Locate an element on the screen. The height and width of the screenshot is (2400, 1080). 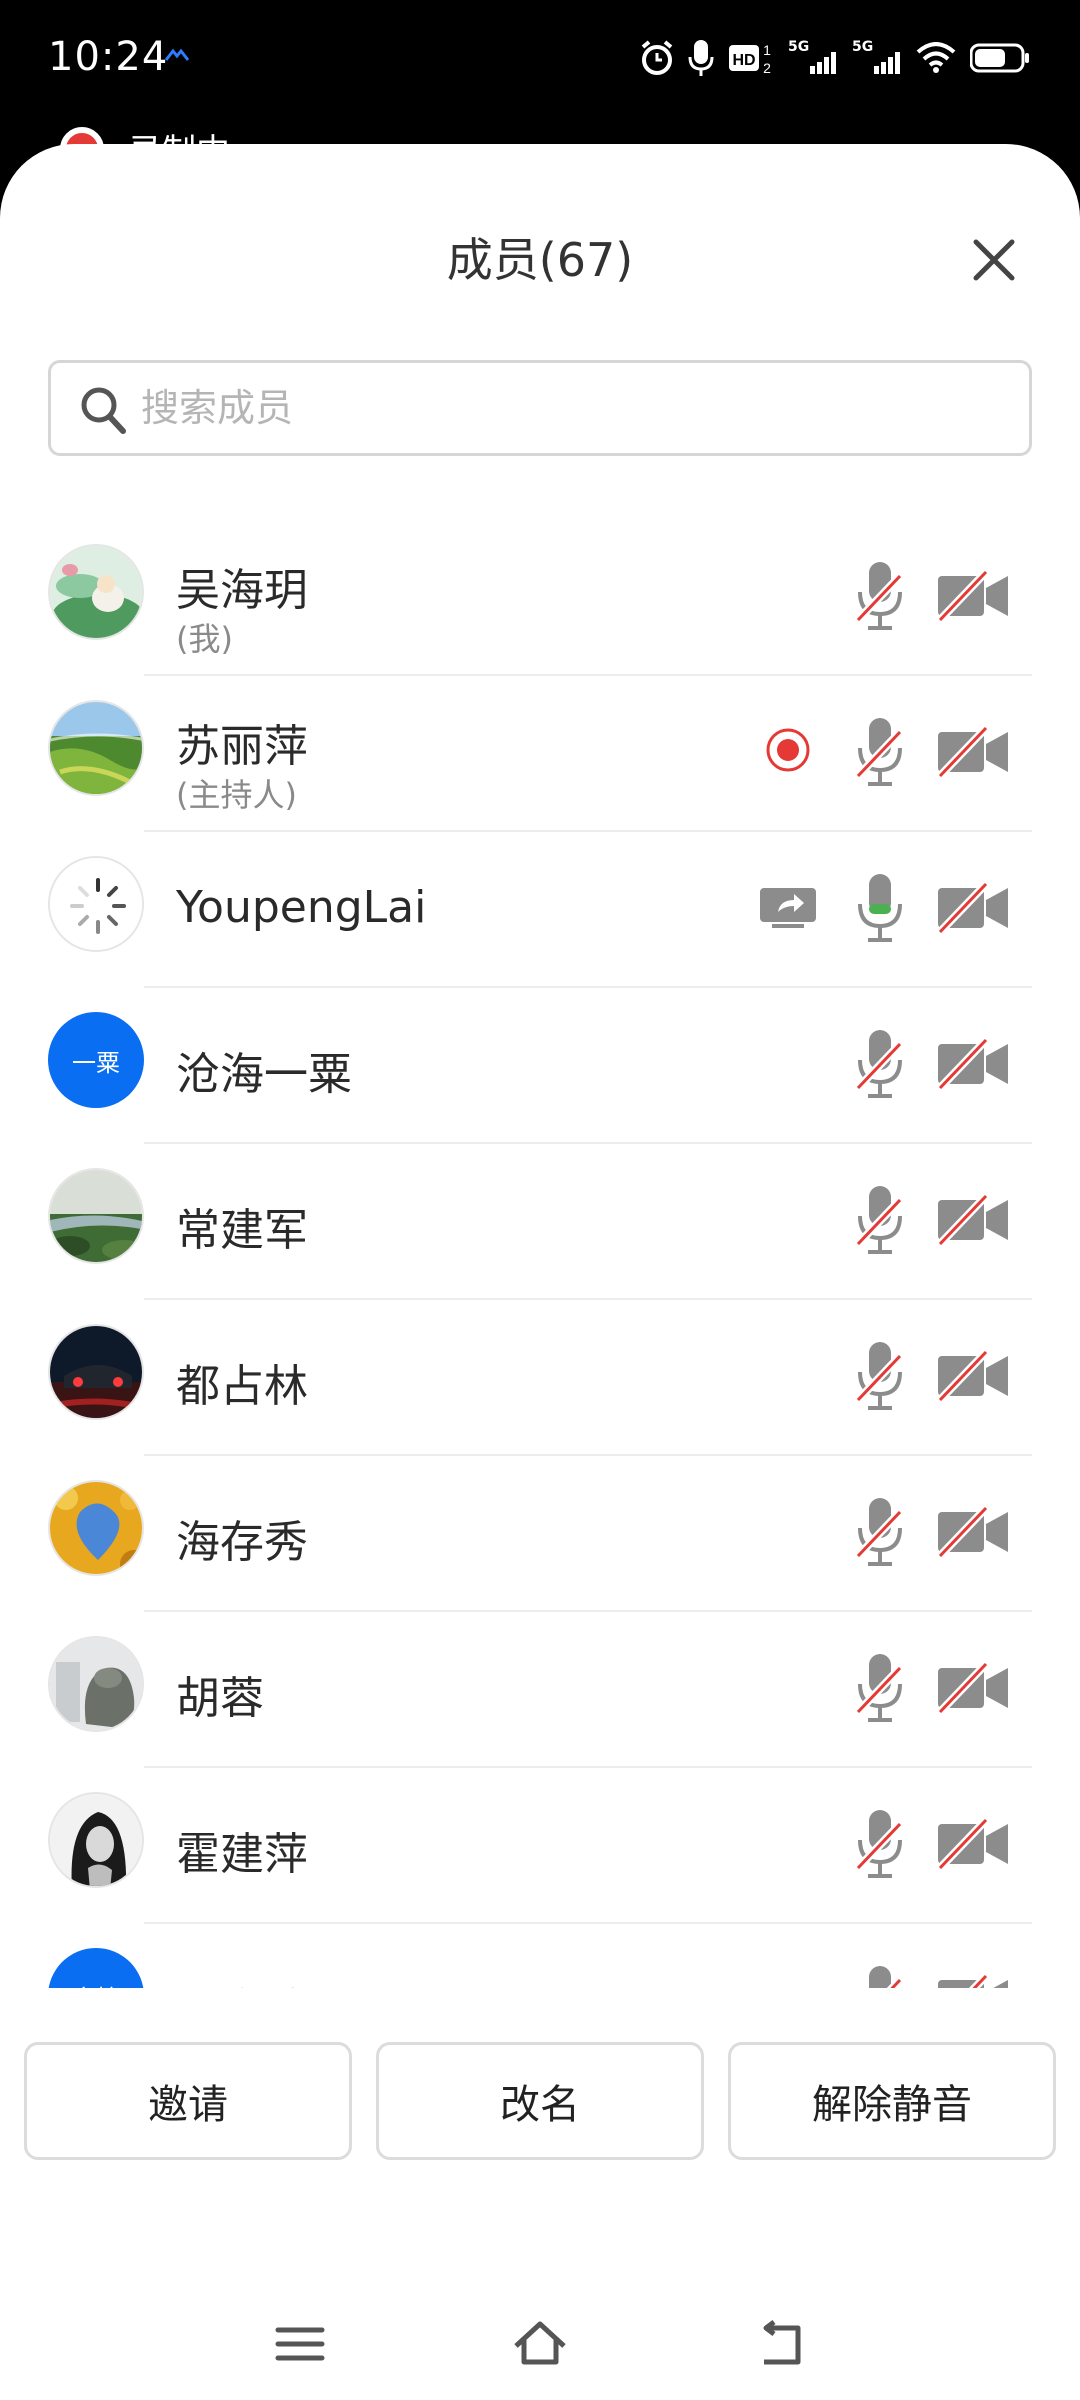
member-name: 吴海玥 is located at coordinates (242, 590).